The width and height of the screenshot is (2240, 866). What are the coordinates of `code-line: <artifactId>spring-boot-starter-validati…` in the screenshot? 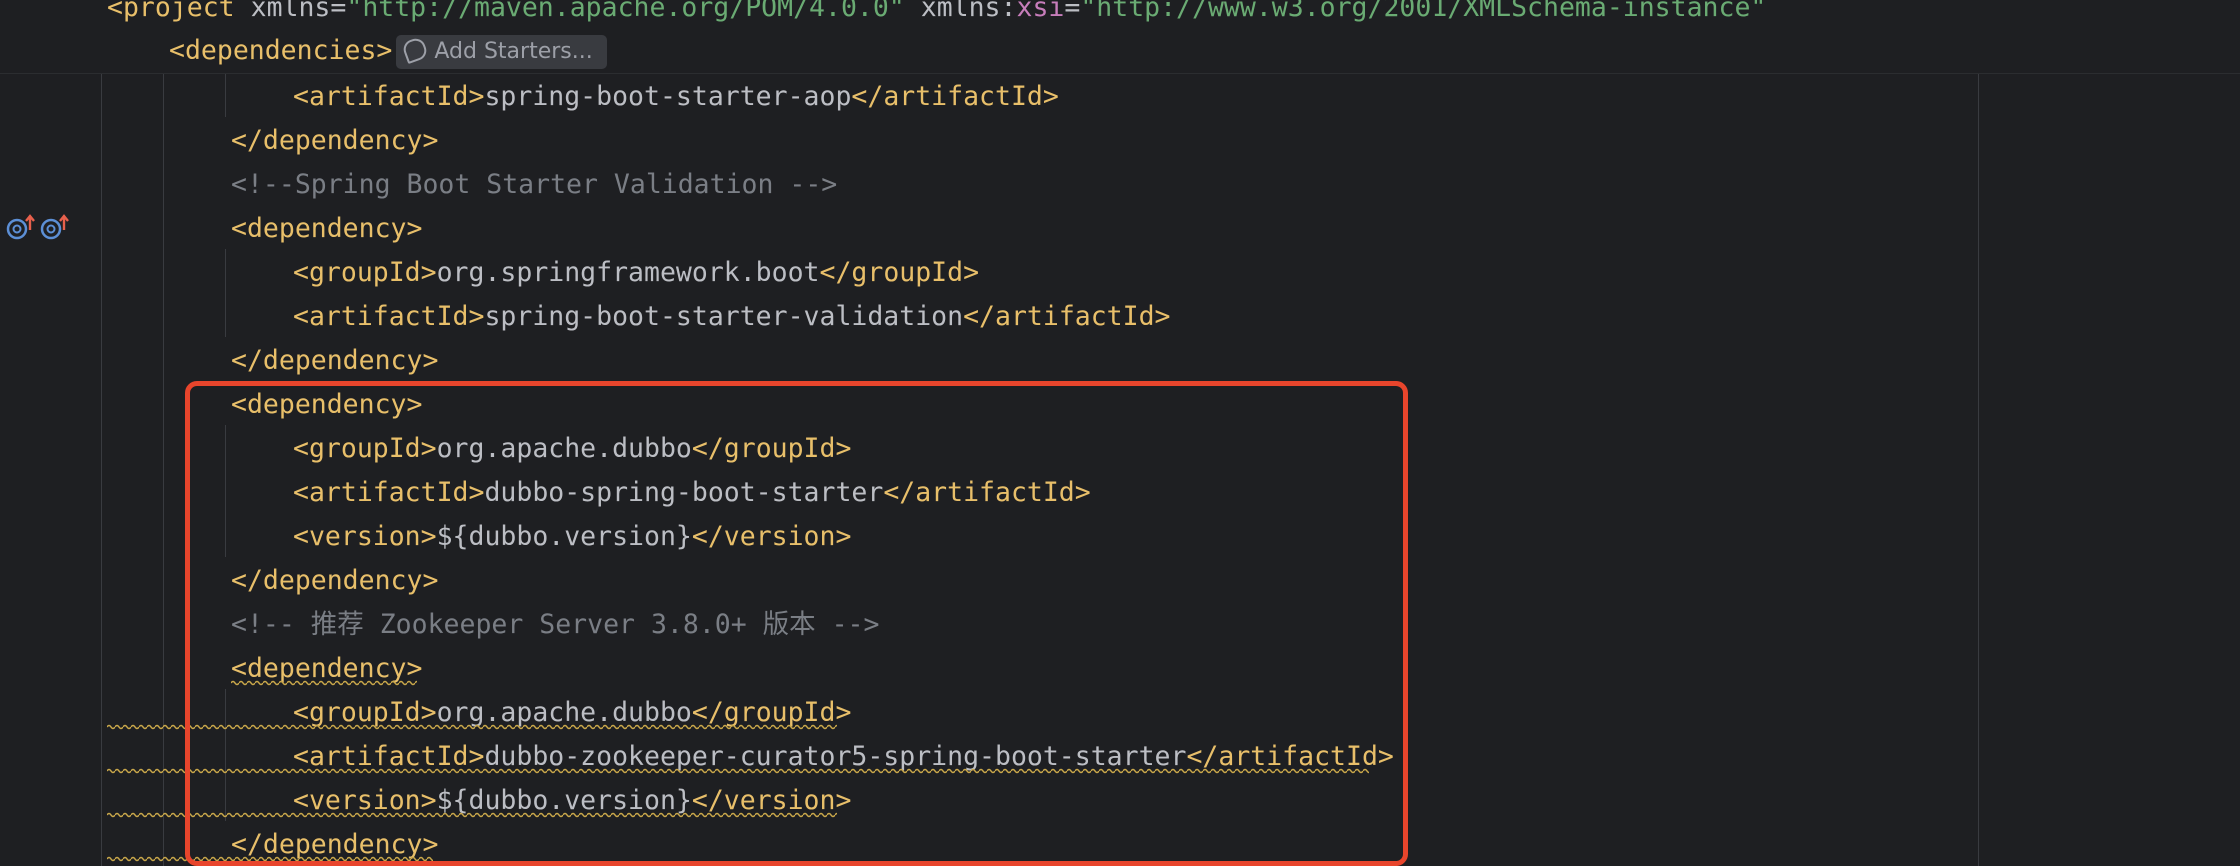 It's located at (732, 317).